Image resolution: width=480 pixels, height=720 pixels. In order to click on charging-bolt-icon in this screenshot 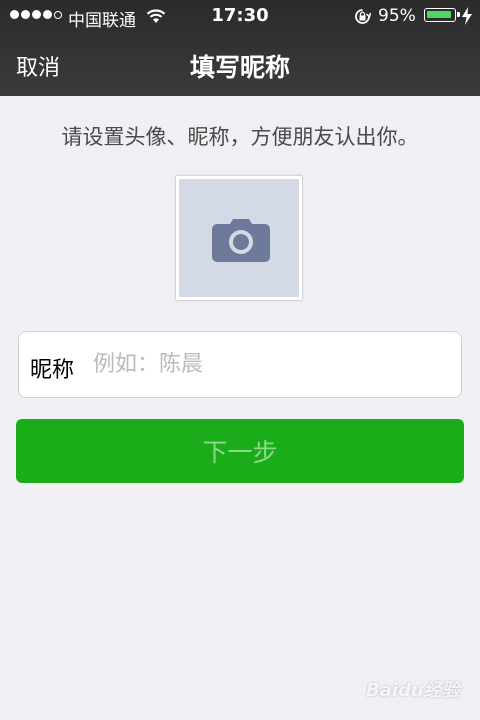, I will do `click(467, 18)`.